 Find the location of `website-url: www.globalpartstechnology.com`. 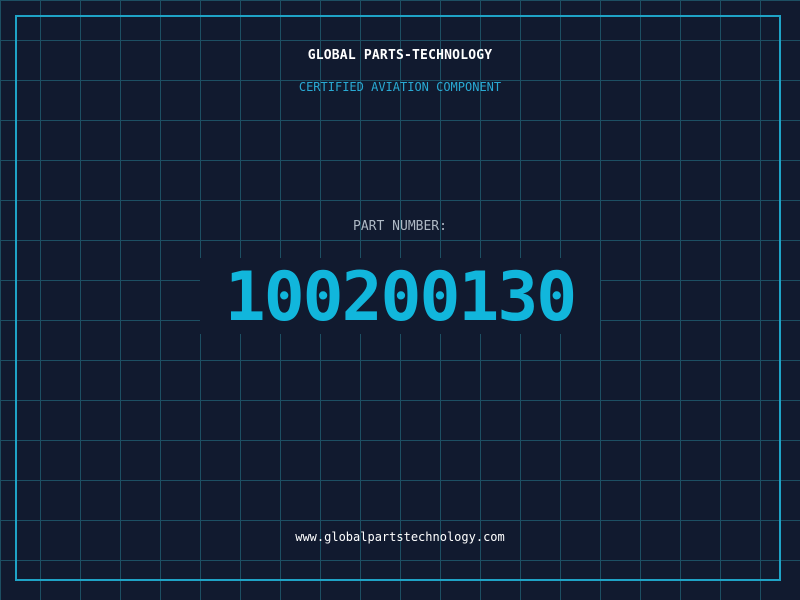

website-url: www.globalpartstechnology.com is located at coordinates (400, 537).